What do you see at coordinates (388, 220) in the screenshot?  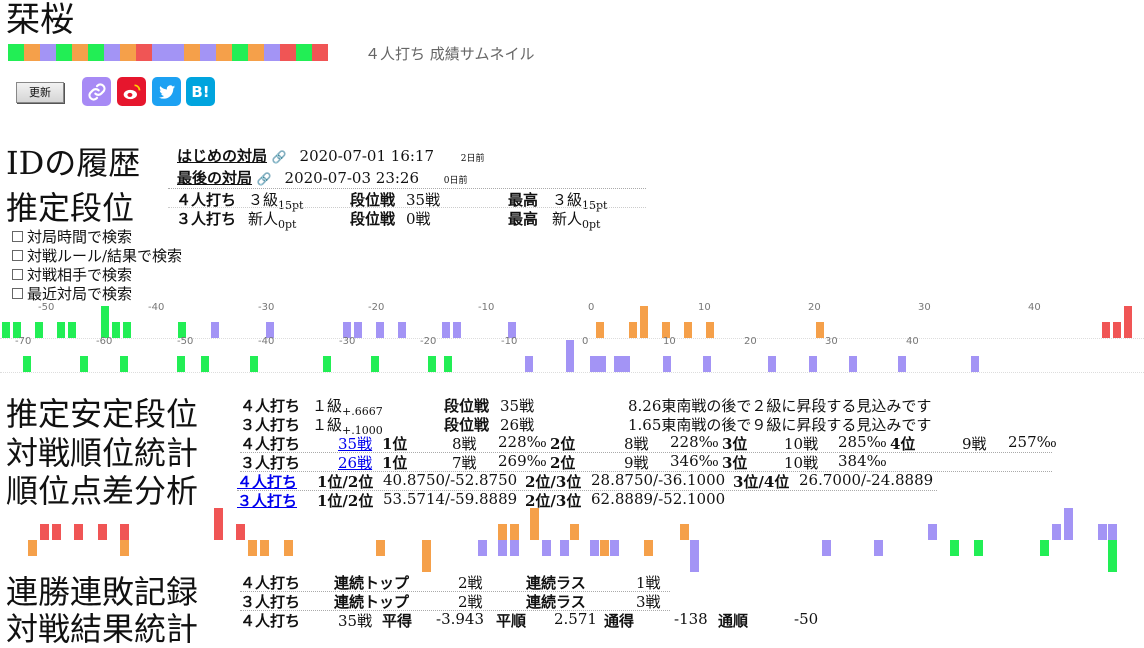 I see `rank-row-3p: ３人打ち 新人0pt 段位戦 0戦 最高 新人0pt` at bounding box center [388, 220].